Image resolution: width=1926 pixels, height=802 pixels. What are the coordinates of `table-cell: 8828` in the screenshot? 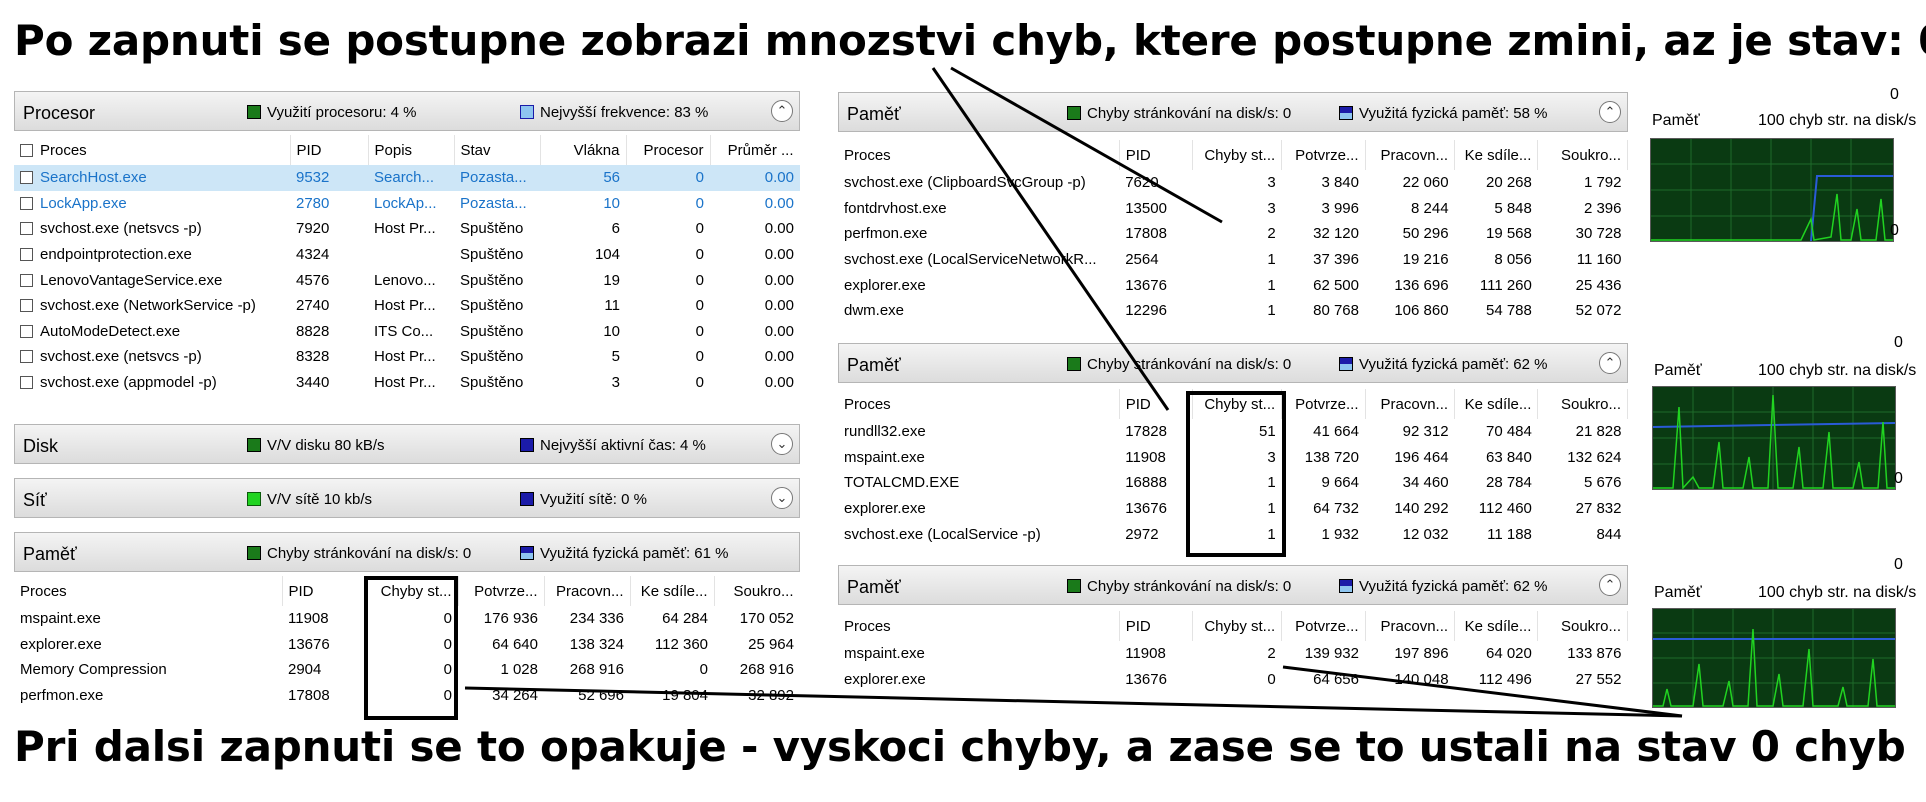 It's located at (329, 332).